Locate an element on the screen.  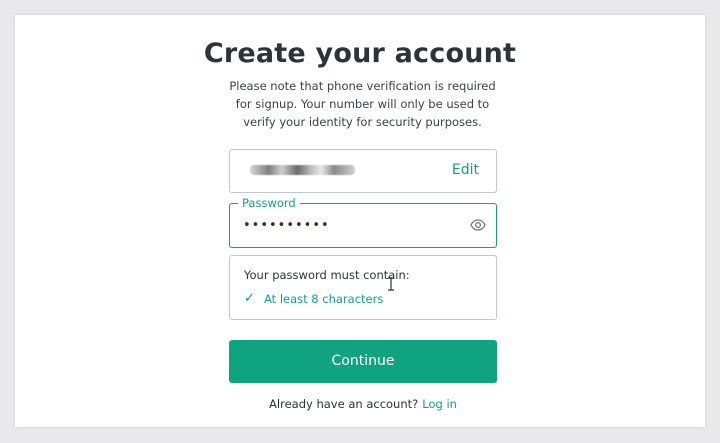
redacted-email is located at coordinates (302, 170).